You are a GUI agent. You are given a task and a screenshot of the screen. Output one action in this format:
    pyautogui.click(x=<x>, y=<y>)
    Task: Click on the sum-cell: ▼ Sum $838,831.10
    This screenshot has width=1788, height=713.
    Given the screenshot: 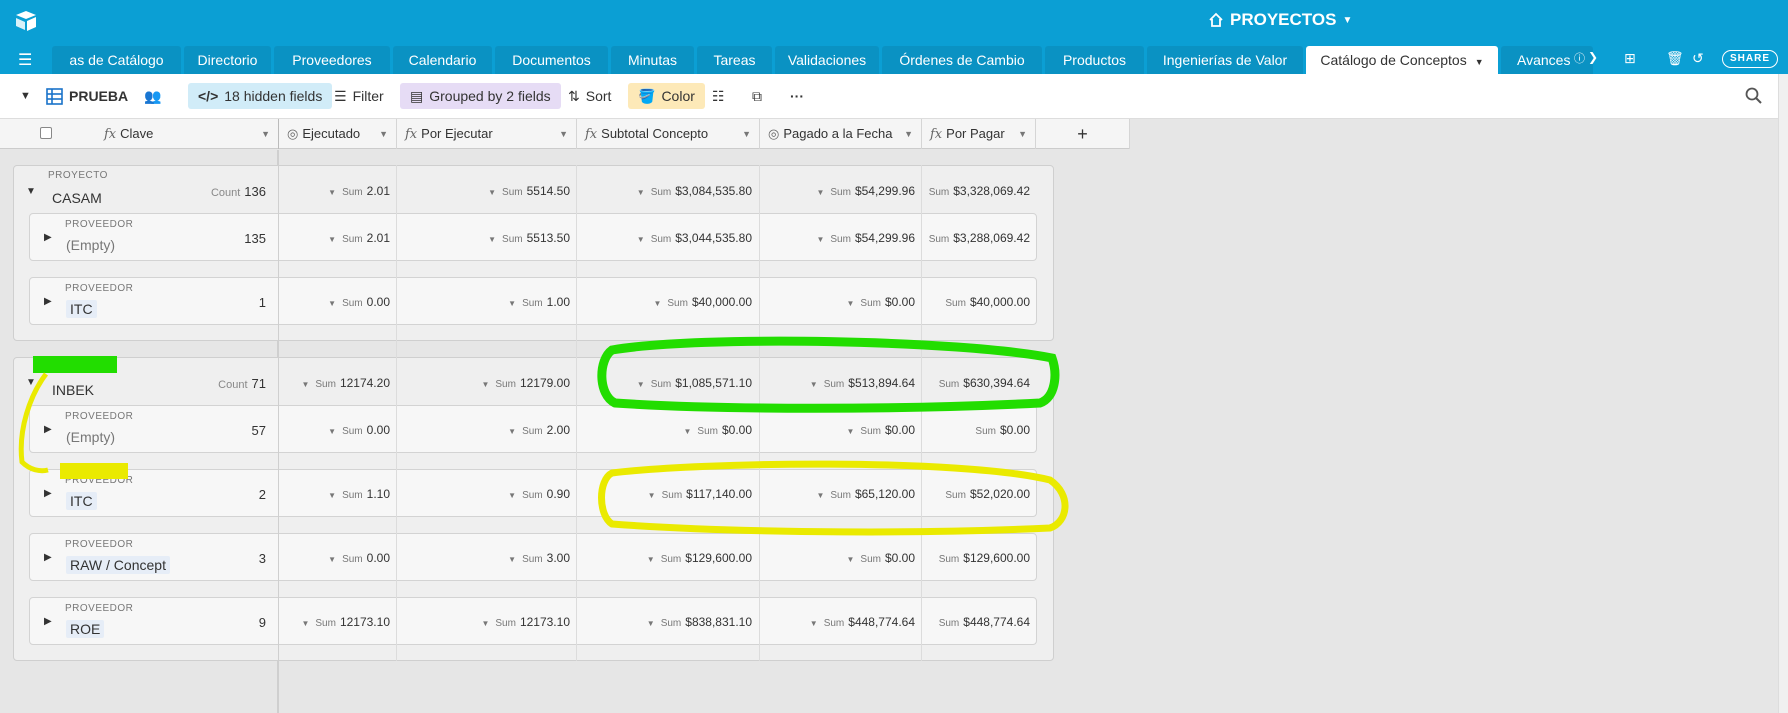 What is the action you would take?
    pyautogui.click(x=699, y=622)
    